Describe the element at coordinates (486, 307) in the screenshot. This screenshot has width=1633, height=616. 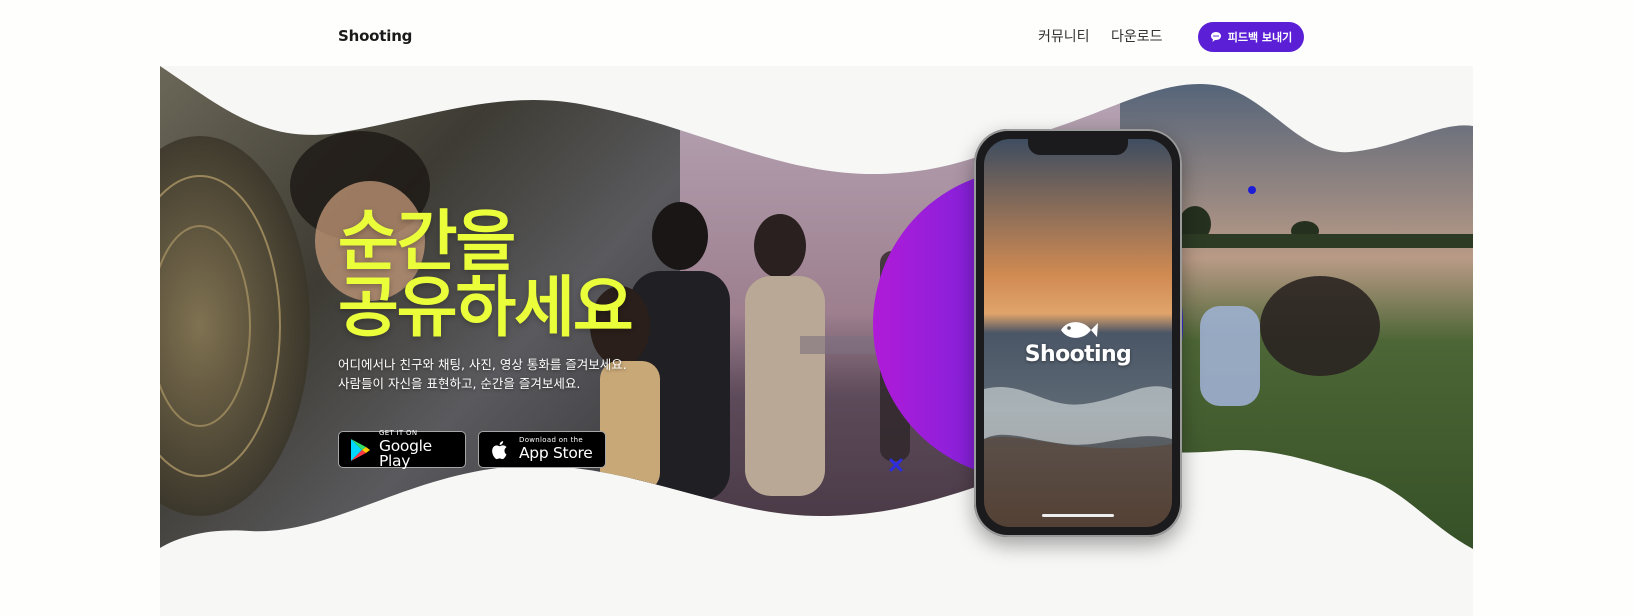
I see `hero-headline-line2: 공유하세요` at that location.